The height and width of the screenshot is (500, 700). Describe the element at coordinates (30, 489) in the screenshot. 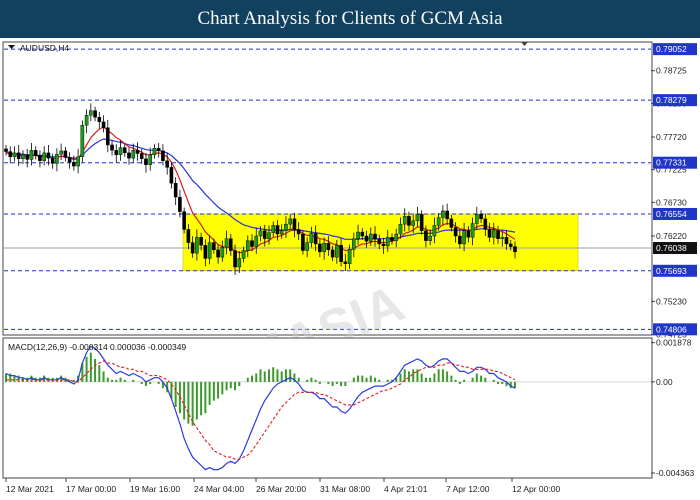

I see `time-tick-label: 12 Mar 2021` at that location.